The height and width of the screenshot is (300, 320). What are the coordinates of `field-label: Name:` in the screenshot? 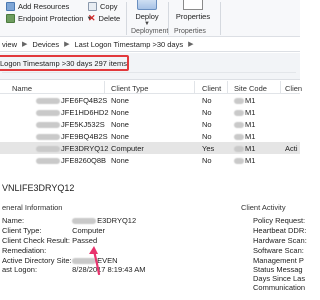 It's located at (13, 220).